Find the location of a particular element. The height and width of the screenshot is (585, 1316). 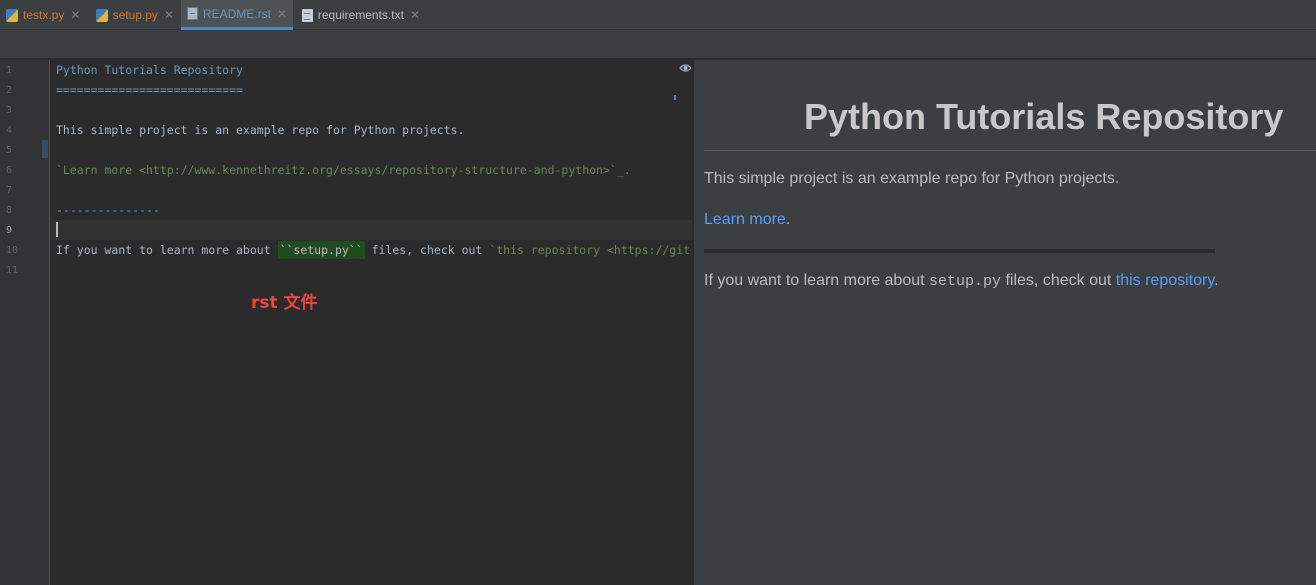

repository-link: this repository is located at coordinates (1165, 280).